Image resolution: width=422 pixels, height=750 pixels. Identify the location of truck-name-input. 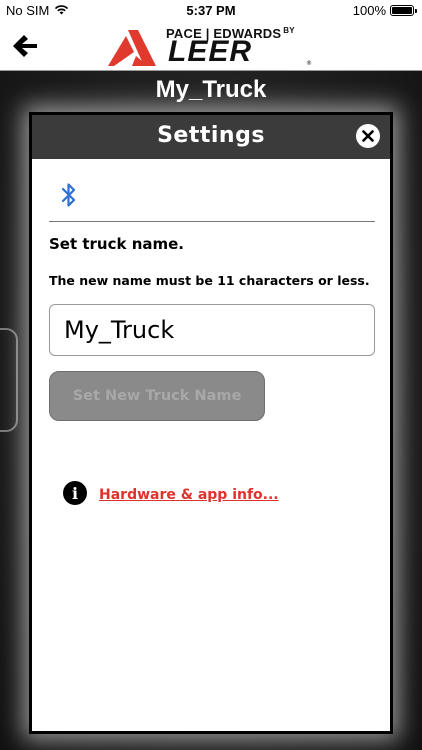
(212, 330).